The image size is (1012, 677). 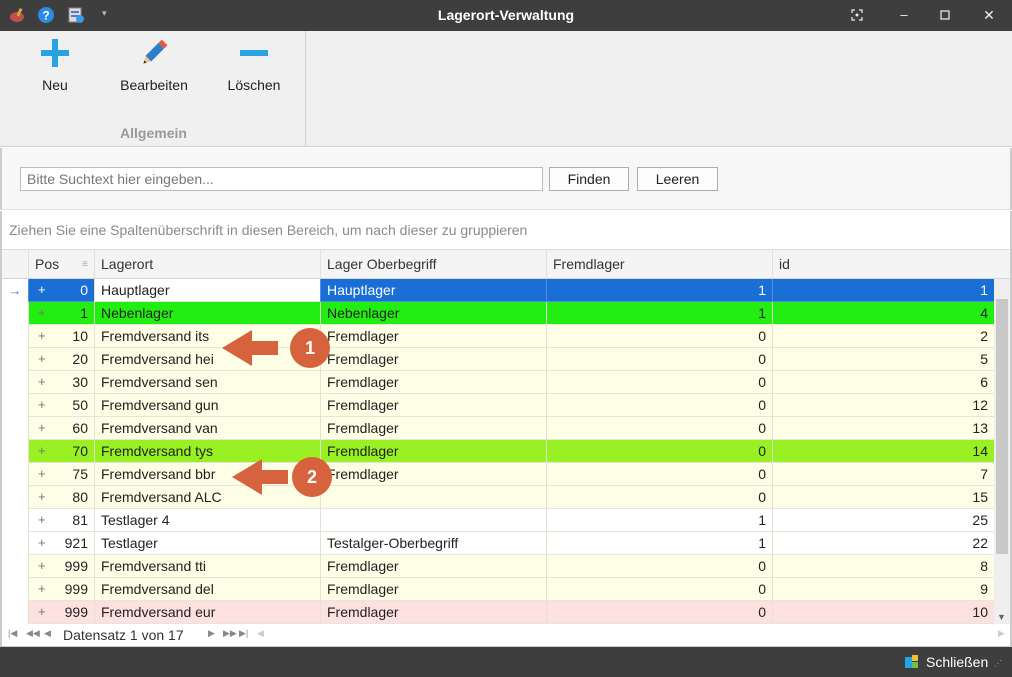 I want to click on table-row: 30 + Fremdversand sen Fremdlager 0 6, so click(x=498, y=382).